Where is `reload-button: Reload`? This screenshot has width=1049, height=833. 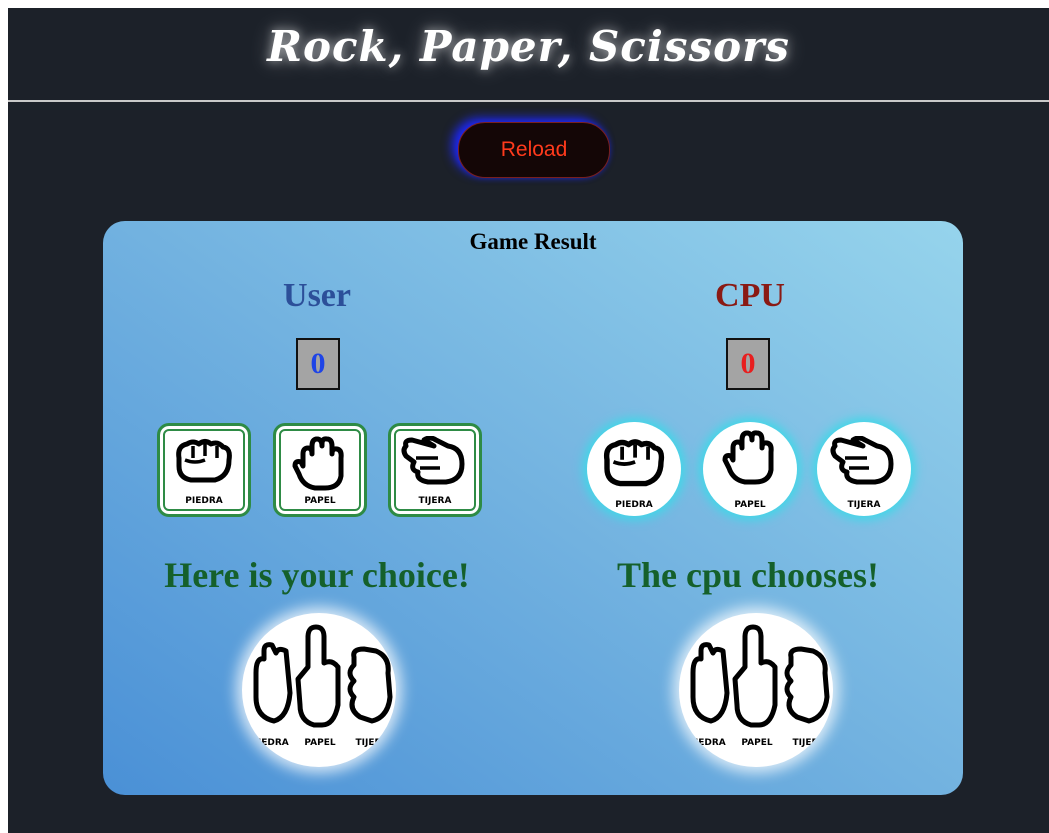 reload-button: Reload is located at coordinates (534, 150).